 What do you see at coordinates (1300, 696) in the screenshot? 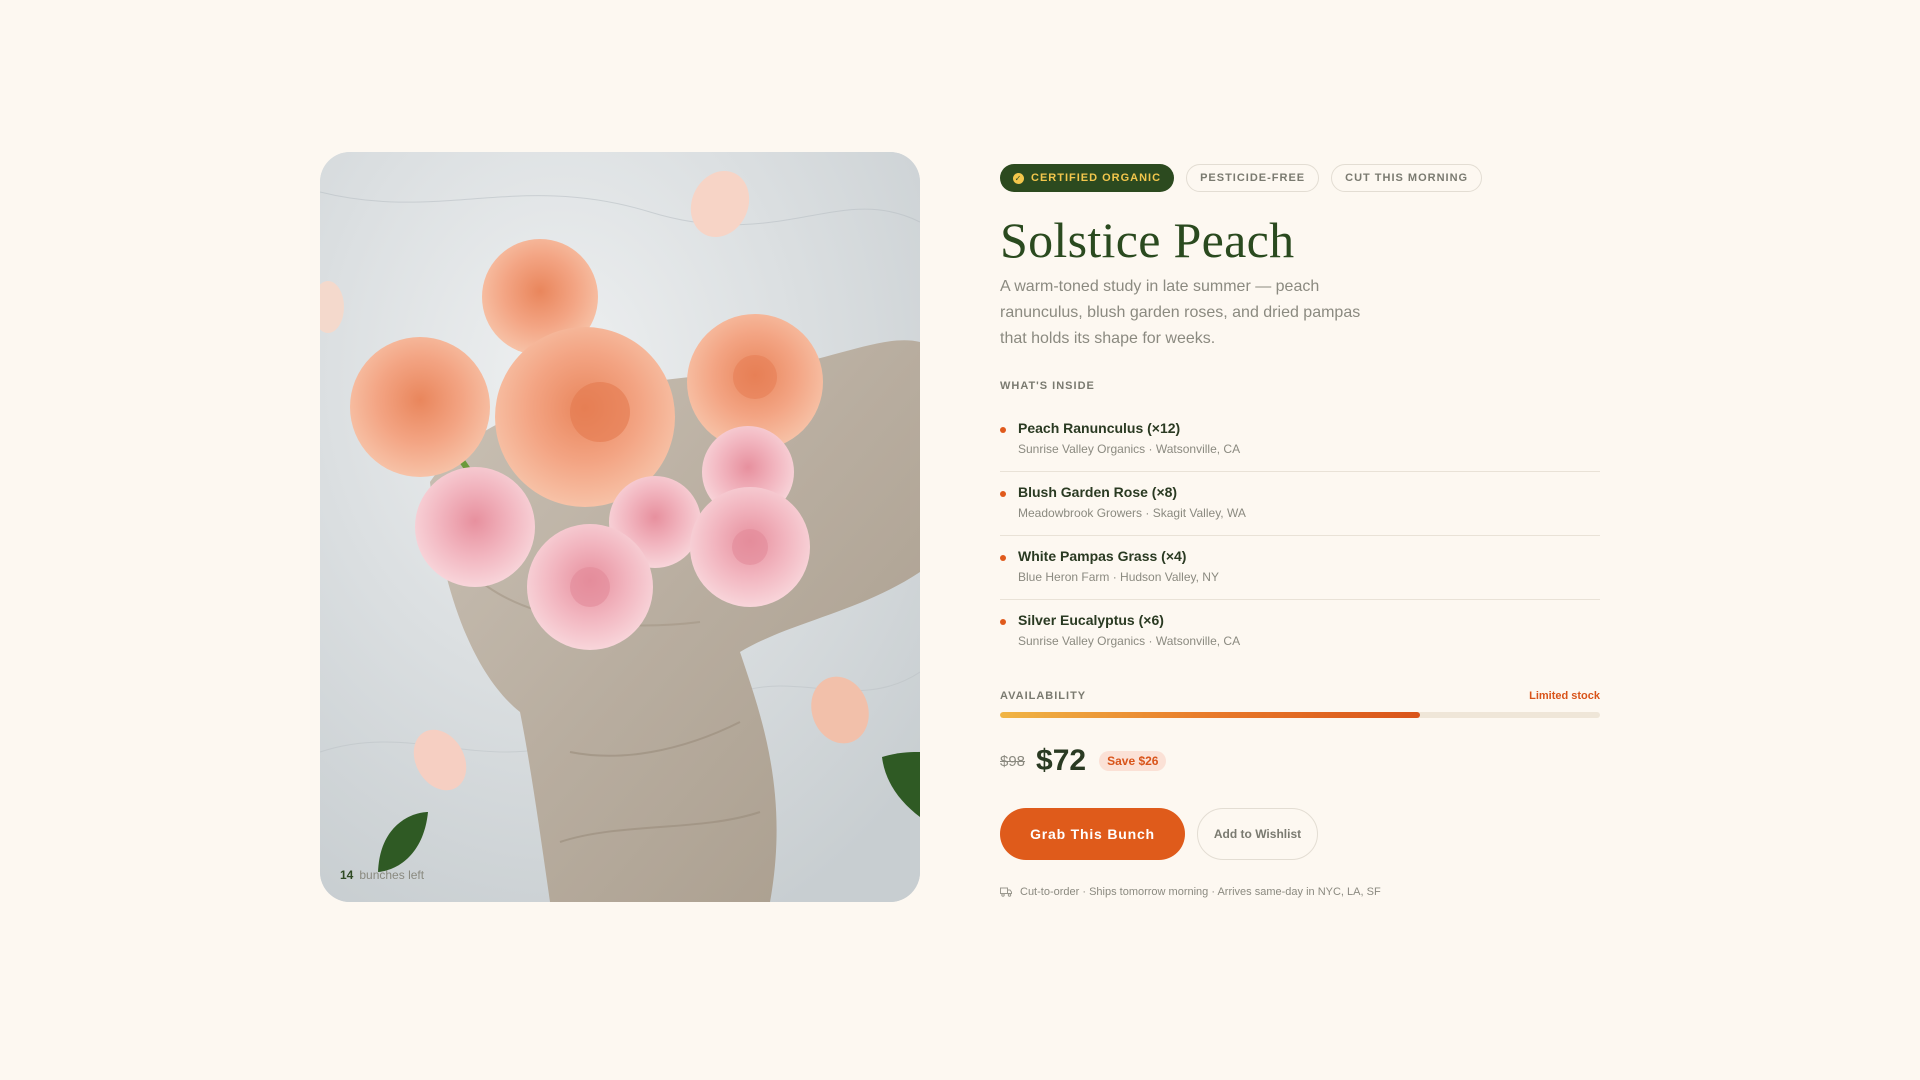
I see `availability-header: AVAILABILITY Limited stock` at bounding box center [1300, 696].